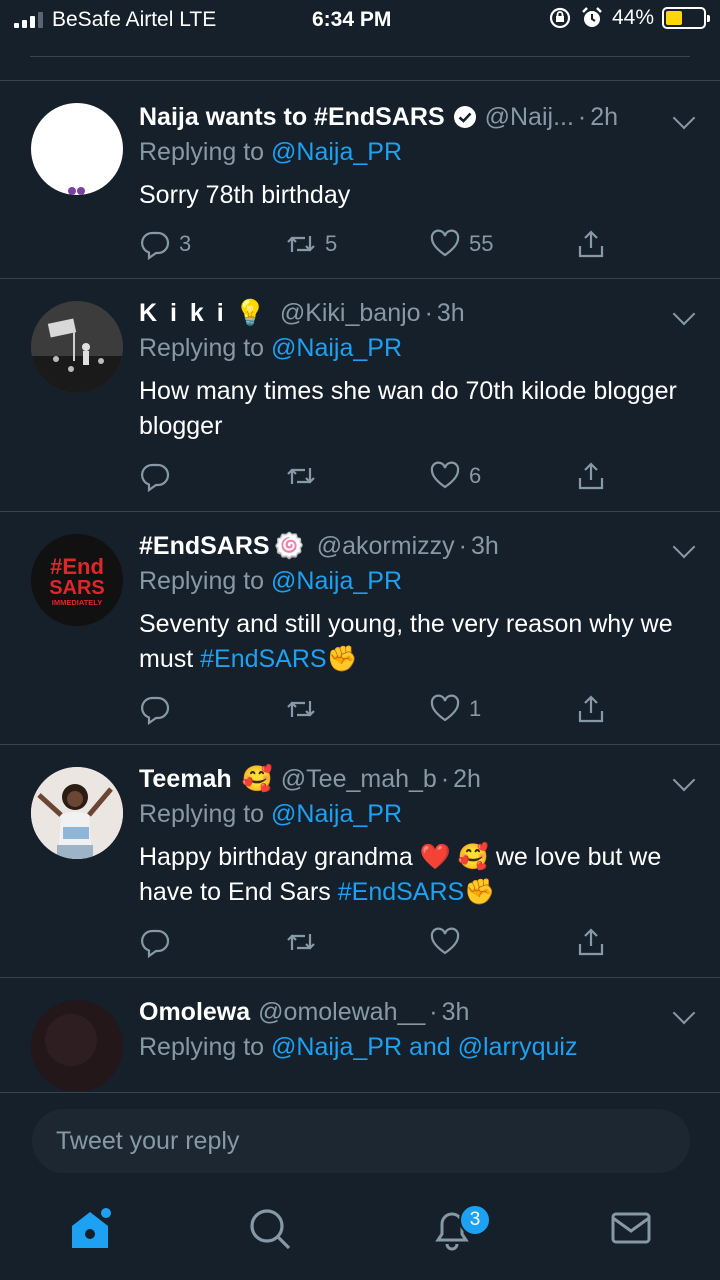 The image size is (720, 1280). What do you see at coordinates (350, 313) in the screenshot?
I see `tweet-author-handle: @Kiki_banjo` at bounding box center [350, 313].